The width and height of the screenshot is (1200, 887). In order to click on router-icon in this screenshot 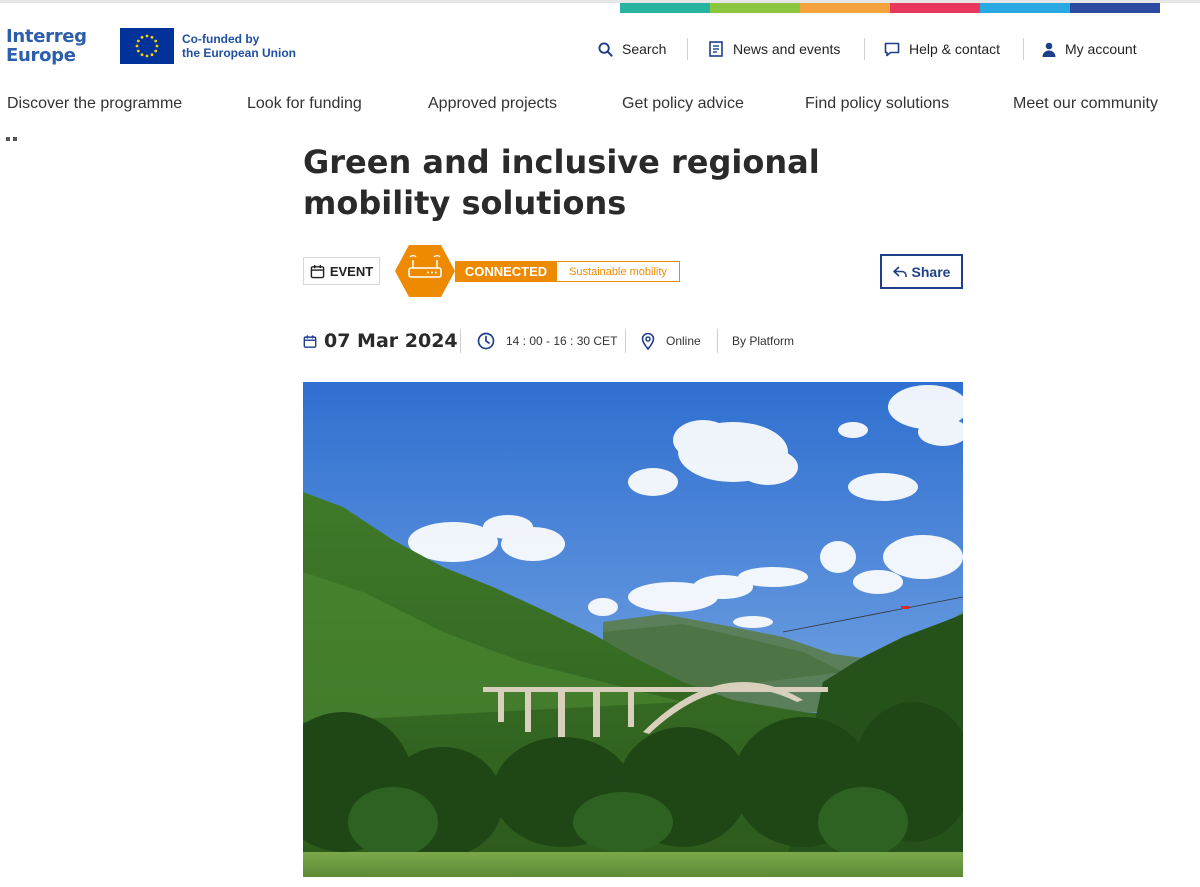, I will do `click(425, 271)`.